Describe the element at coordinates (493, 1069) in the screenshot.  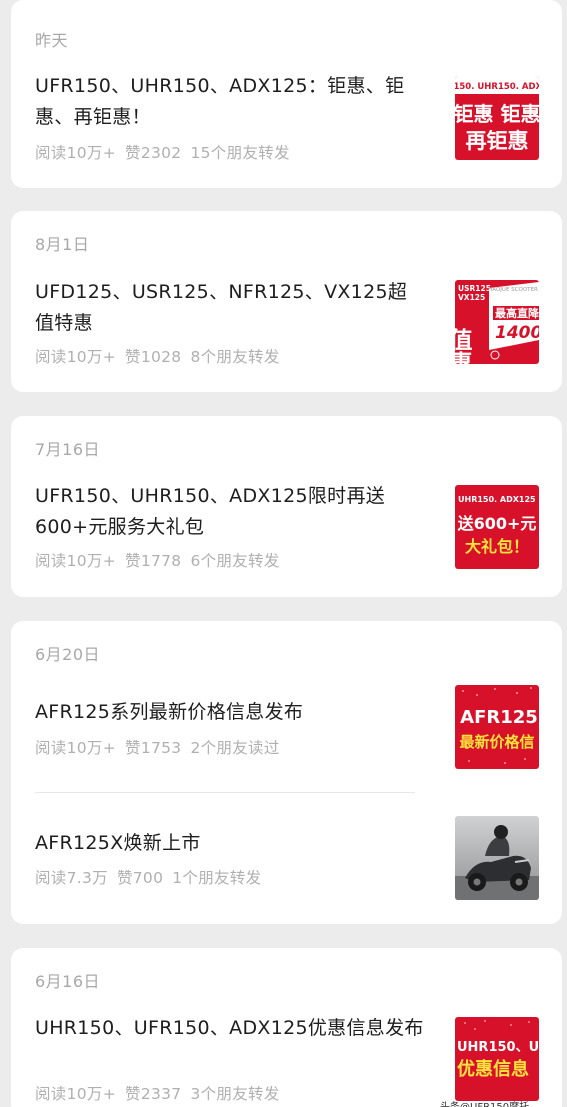
I see `thumb-text-bottom: 优惠信息` at that location.